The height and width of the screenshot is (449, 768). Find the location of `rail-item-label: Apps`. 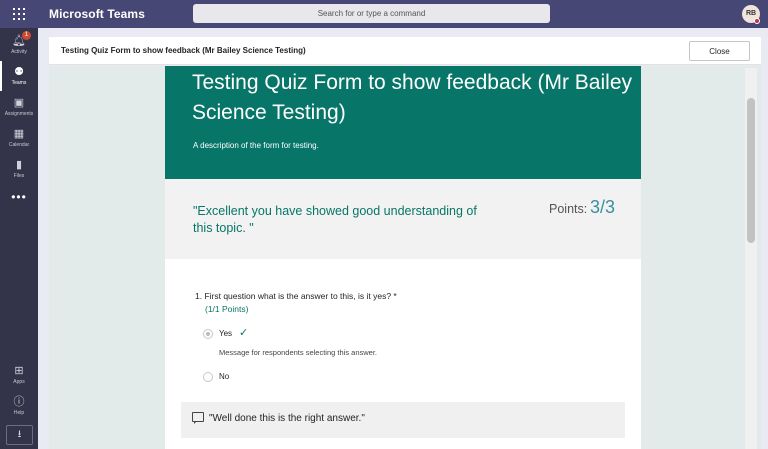

rail-item-label: Apps is located at coordinates (19, 382).